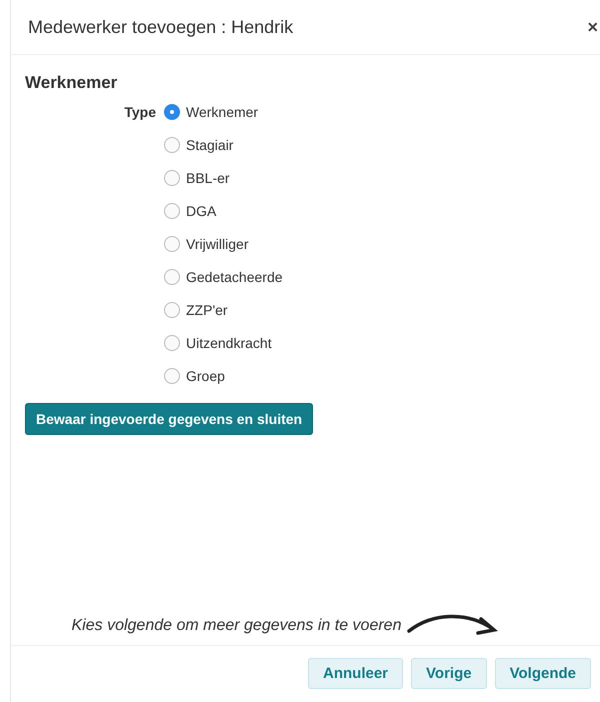 The height and width of the screenshot is (702, 600). Describe the element at coordinates (592, 27) in the screenshot. I see `close-button: ×` at that location.